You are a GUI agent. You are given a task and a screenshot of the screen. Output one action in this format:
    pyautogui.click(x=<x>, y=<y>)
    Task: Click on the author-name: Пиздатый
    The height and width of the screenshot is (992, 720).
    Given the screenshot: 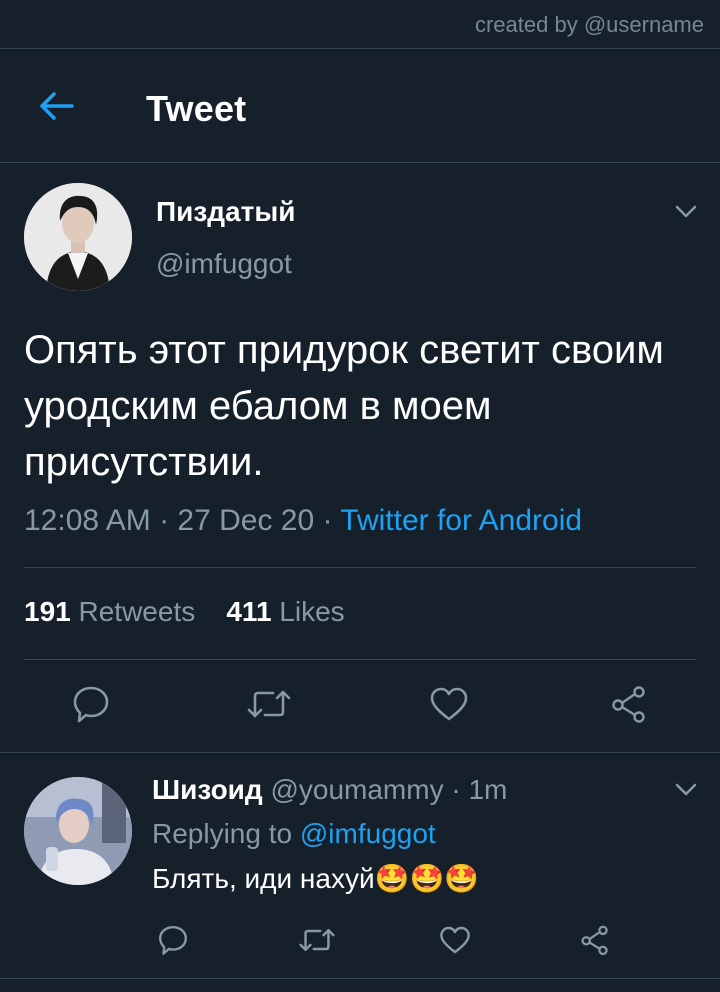 What is the action you would take?
    pyautogui.click(x=225, y=212)
    